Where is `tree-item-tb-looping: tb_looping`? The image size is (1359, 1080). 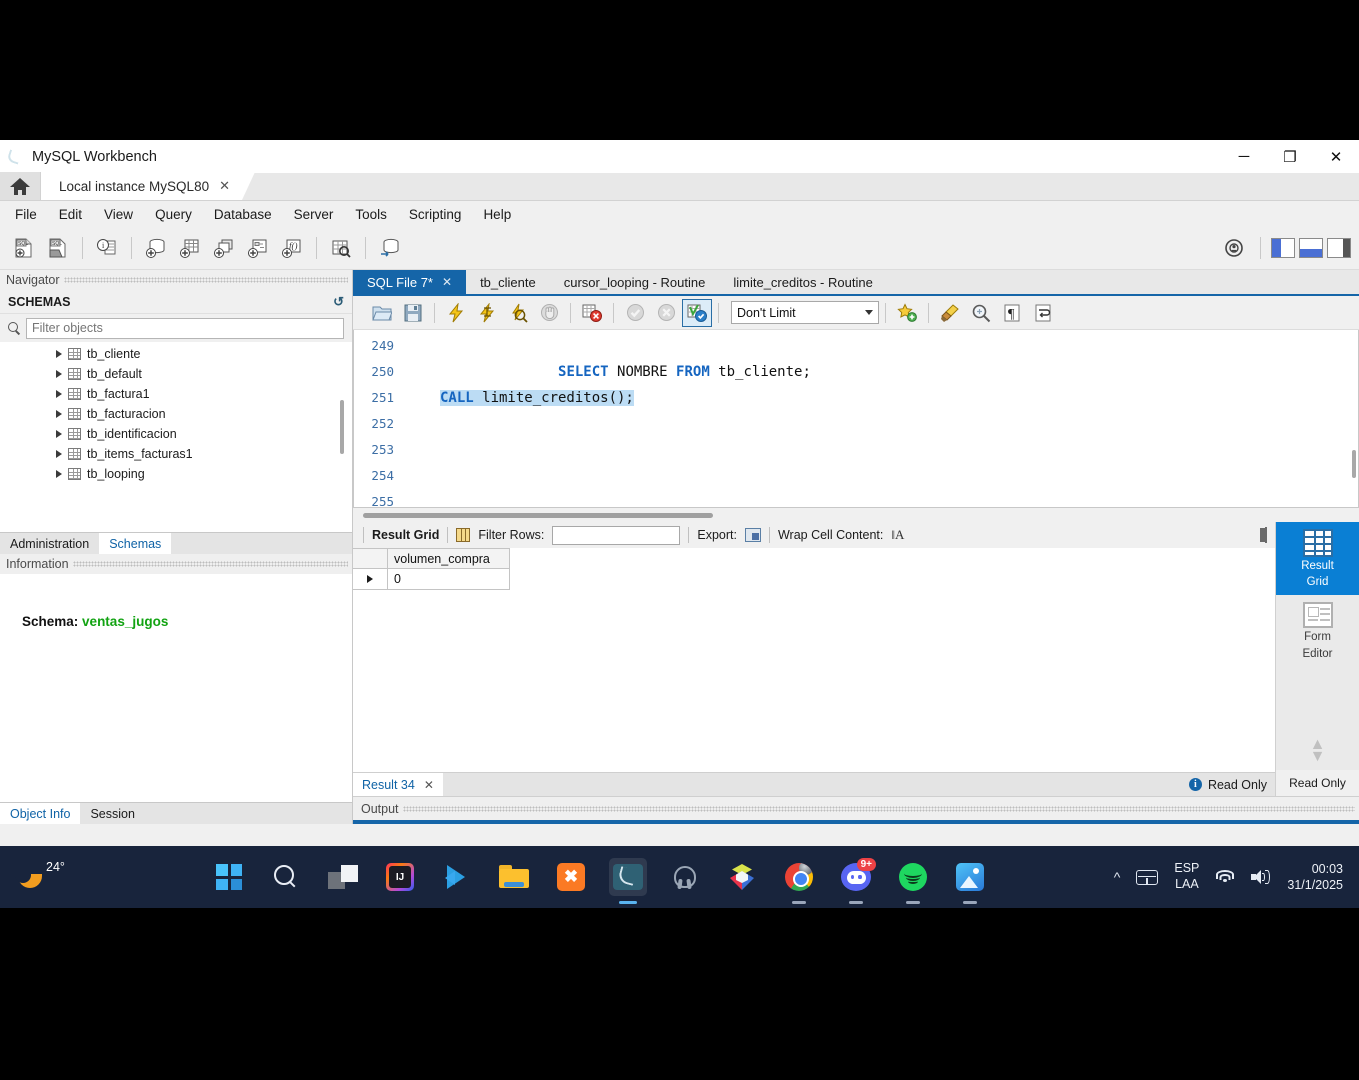
tree-item-tb-looping: tb_looping is located at coordinates (176, 474).